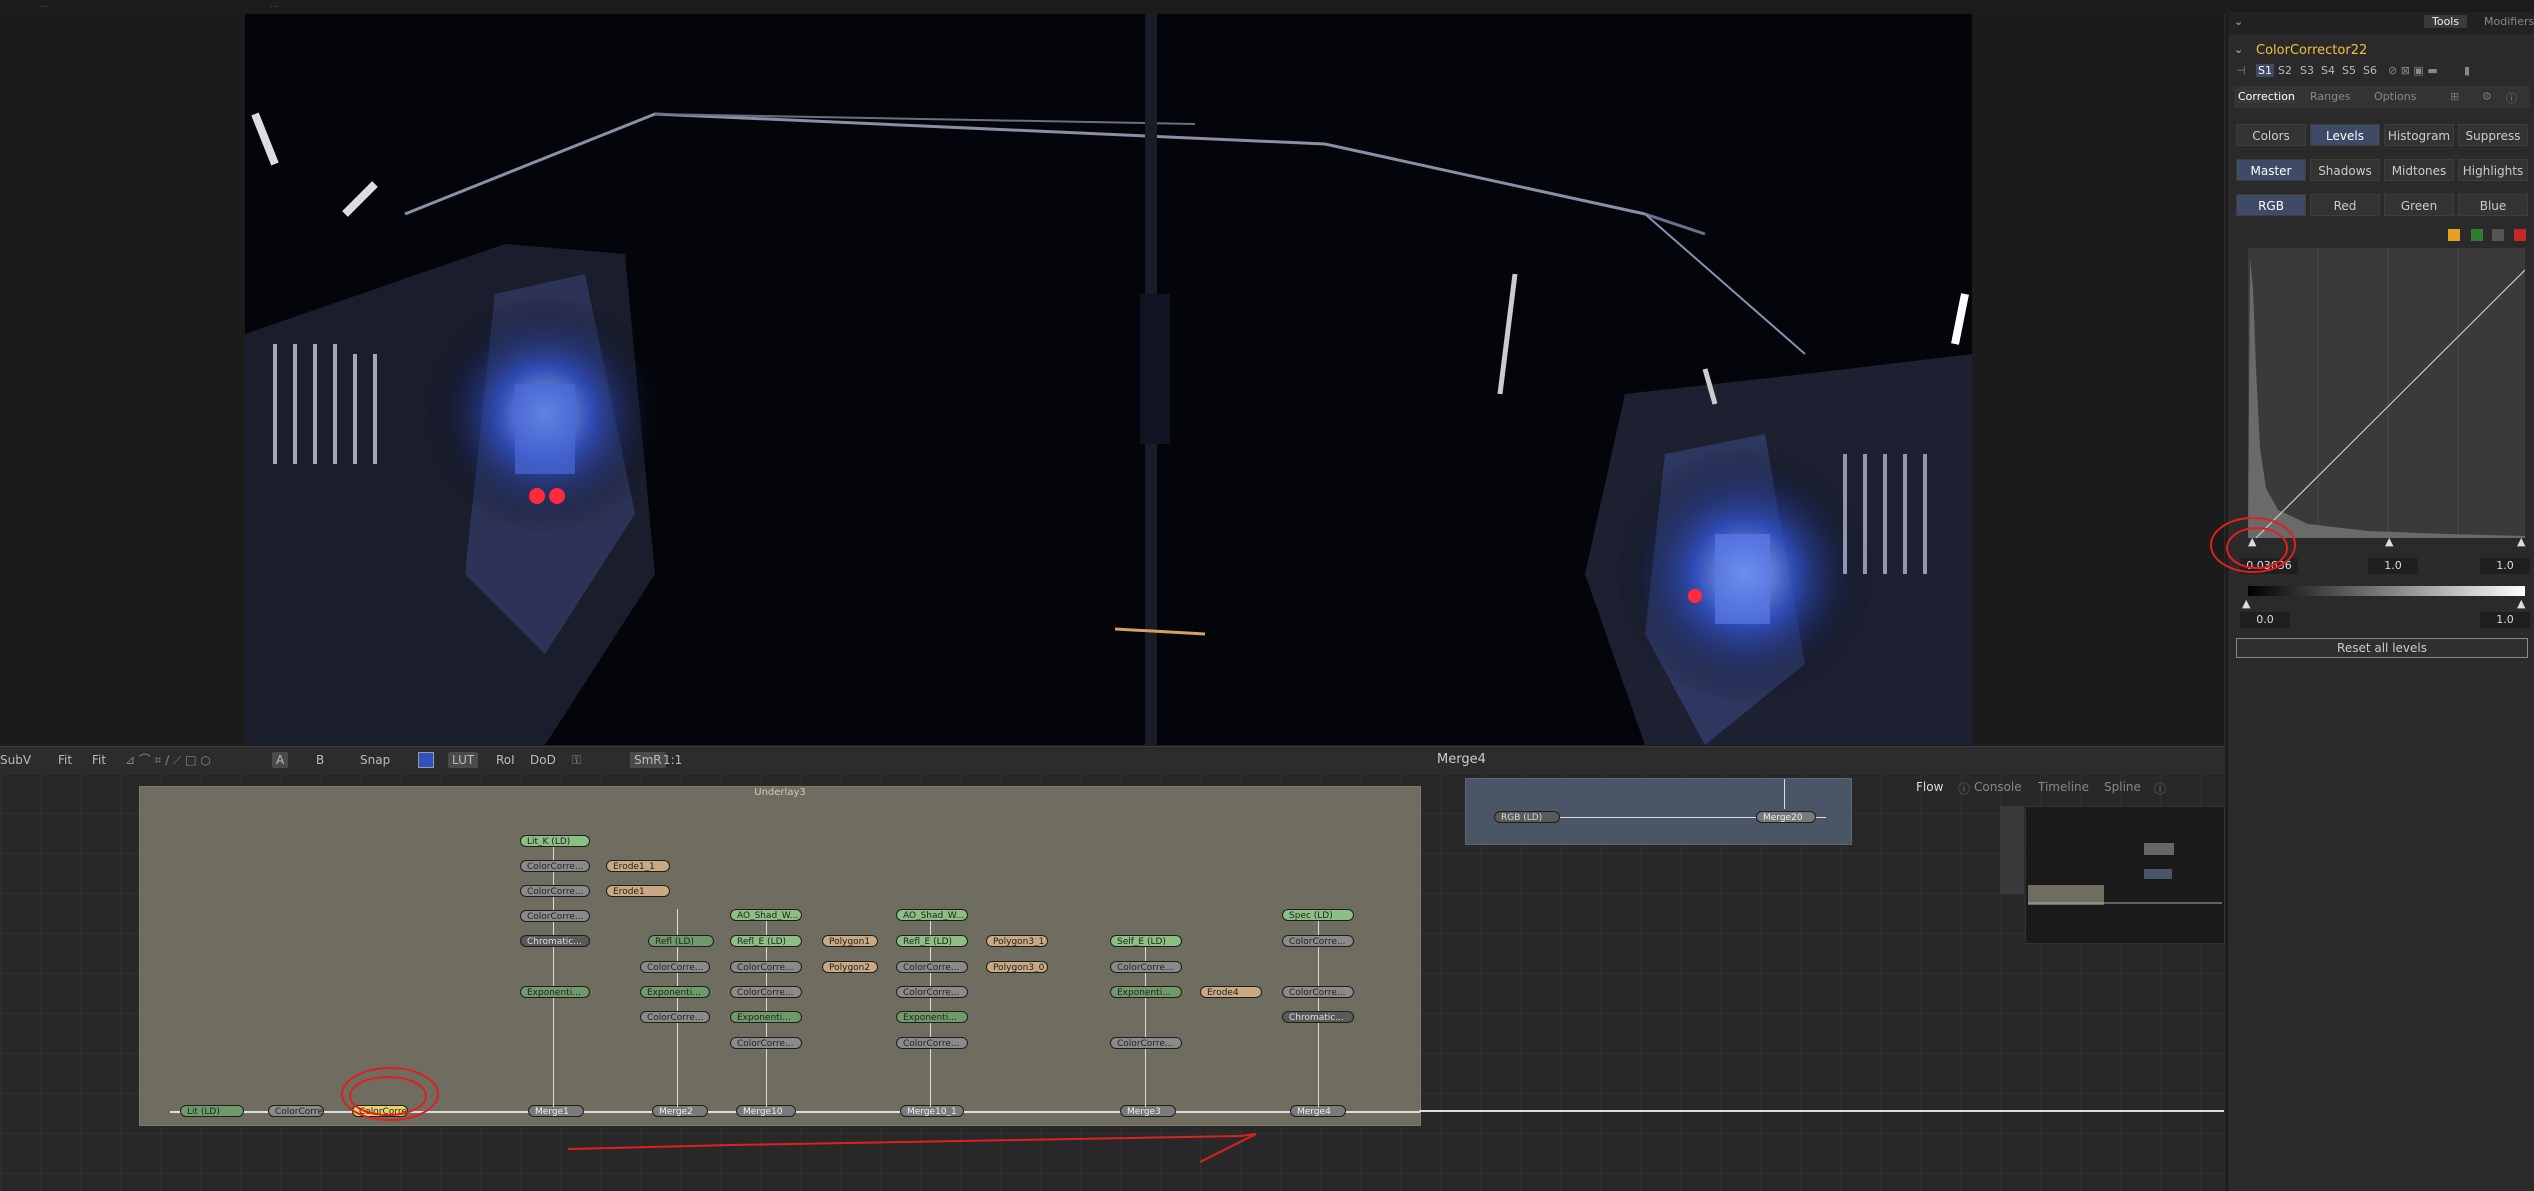 The height and width of the screenshot is (1191, 2534). Describe the element at coordinates (2521, 541) in the screenshot. I see `high-handle-icon: ▲` at that location.